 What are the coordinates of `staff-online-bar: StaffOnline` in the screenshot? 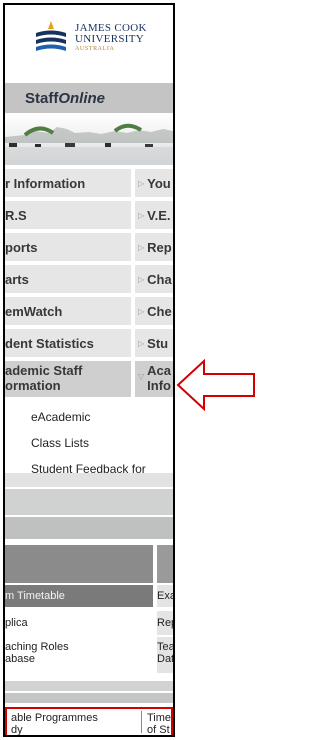 It's located at (89, 98).